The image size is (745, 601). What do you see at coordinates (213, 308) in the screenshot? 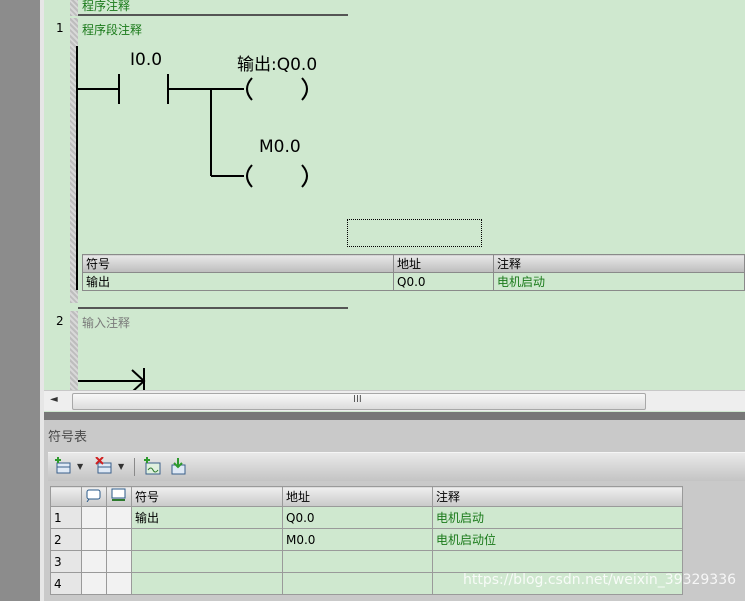
I see `network-separator` at bounding box center [213, 308].